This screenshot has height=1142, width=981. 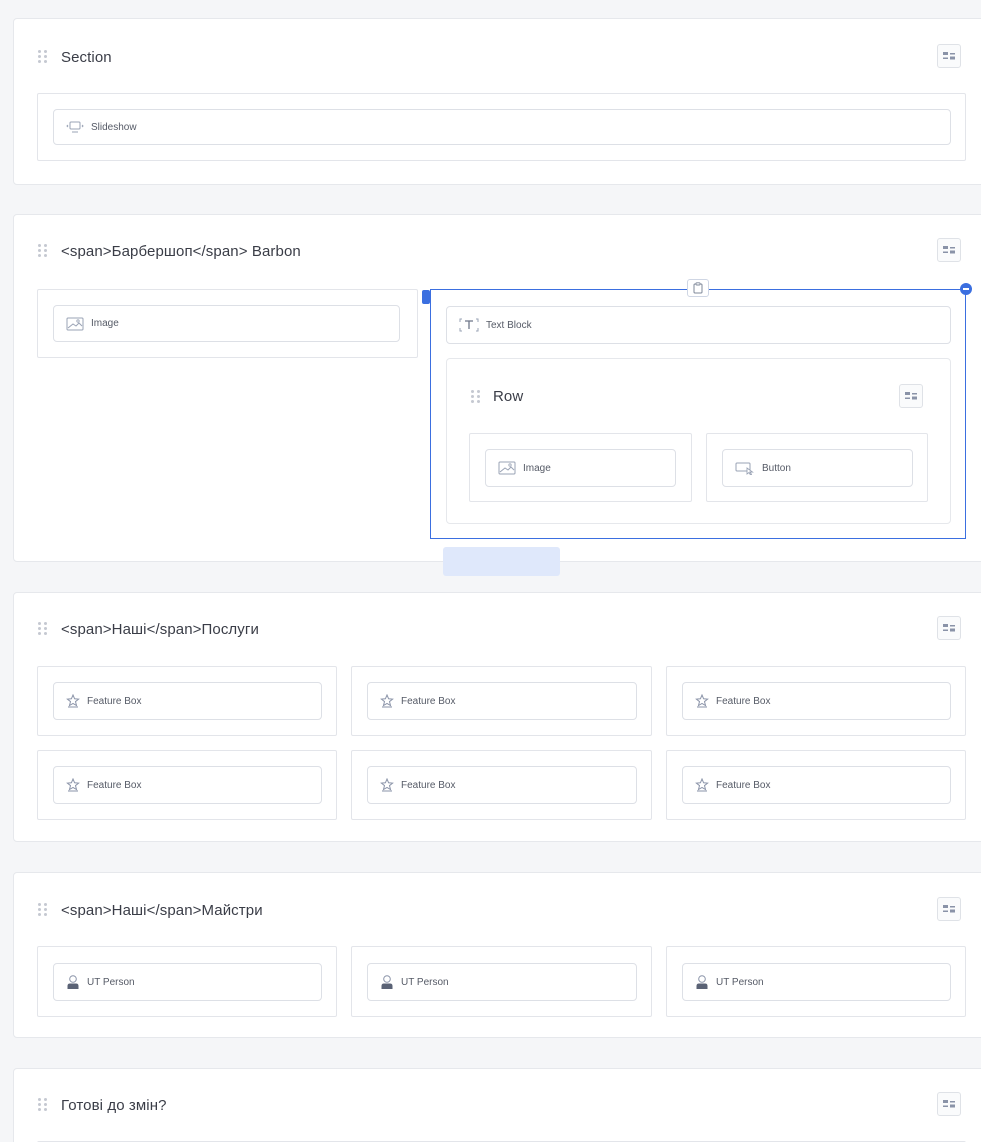 I want to click on add-column-button, so click(x=501, y=561).